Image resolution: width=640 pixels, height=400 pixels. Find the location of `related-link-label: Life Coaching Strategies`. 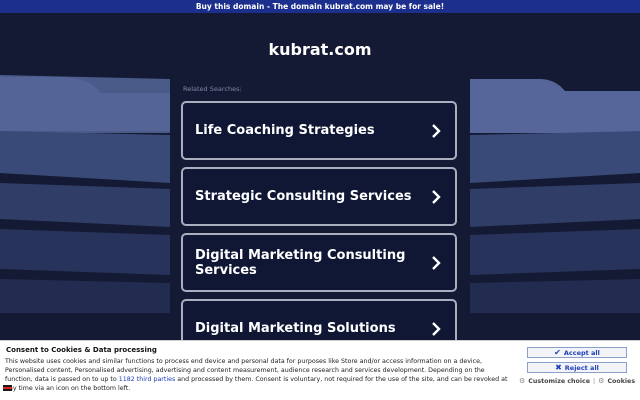

related-link-label: Life Coaching Strategies is located at coordinates (285, 130).